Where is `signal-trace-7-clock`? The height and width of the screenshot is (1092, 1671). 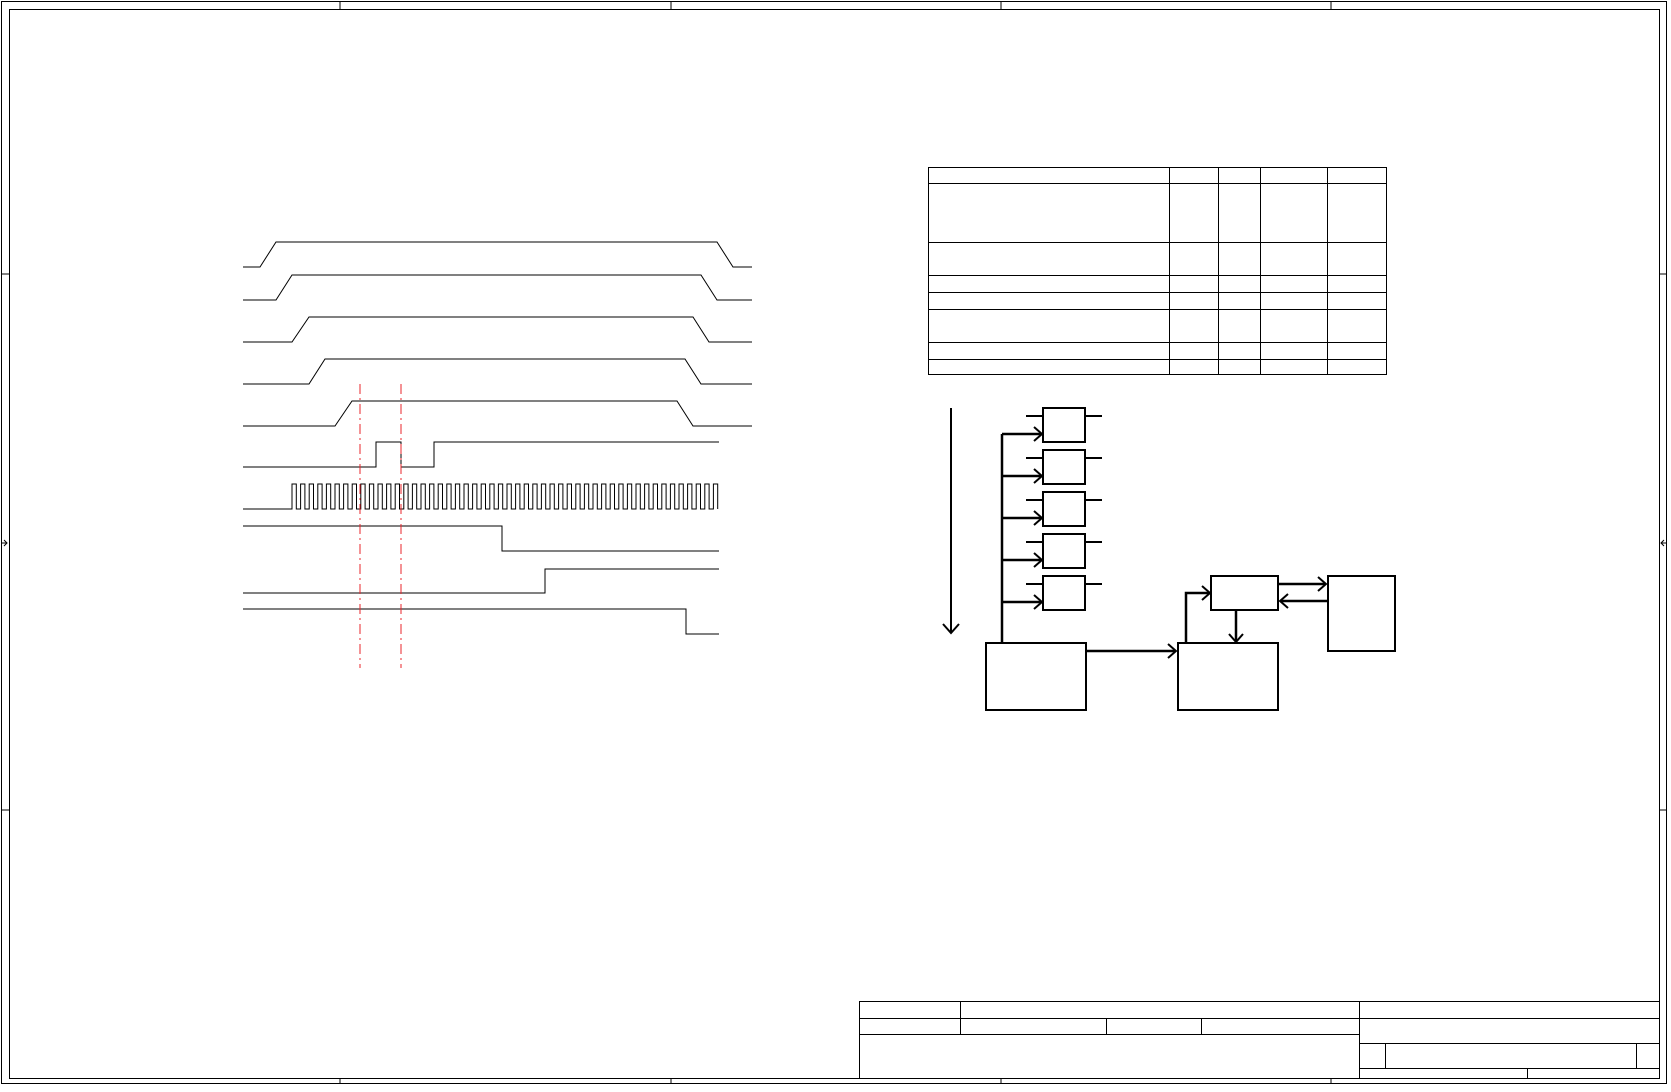
signal-trace-7-clock is located at coordinates (481, 496).